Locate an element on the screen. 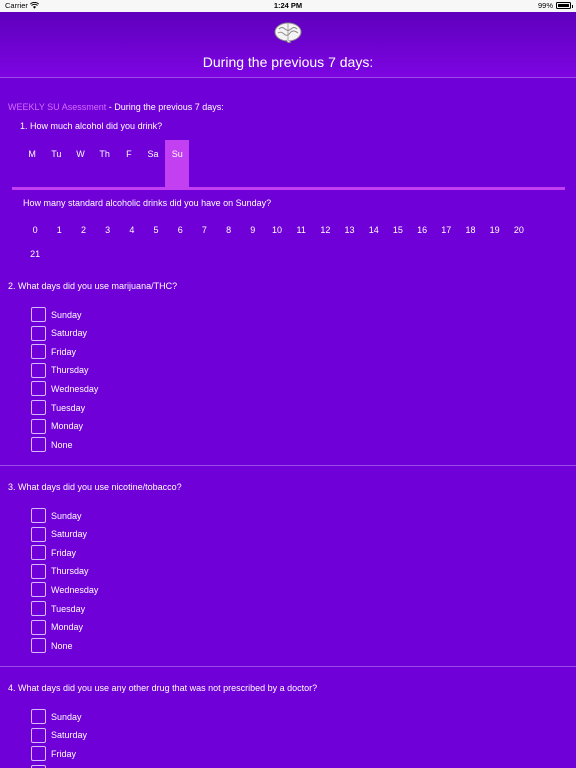 The image size is (576, 768). day-option: W is located at coordinates (80, 164).